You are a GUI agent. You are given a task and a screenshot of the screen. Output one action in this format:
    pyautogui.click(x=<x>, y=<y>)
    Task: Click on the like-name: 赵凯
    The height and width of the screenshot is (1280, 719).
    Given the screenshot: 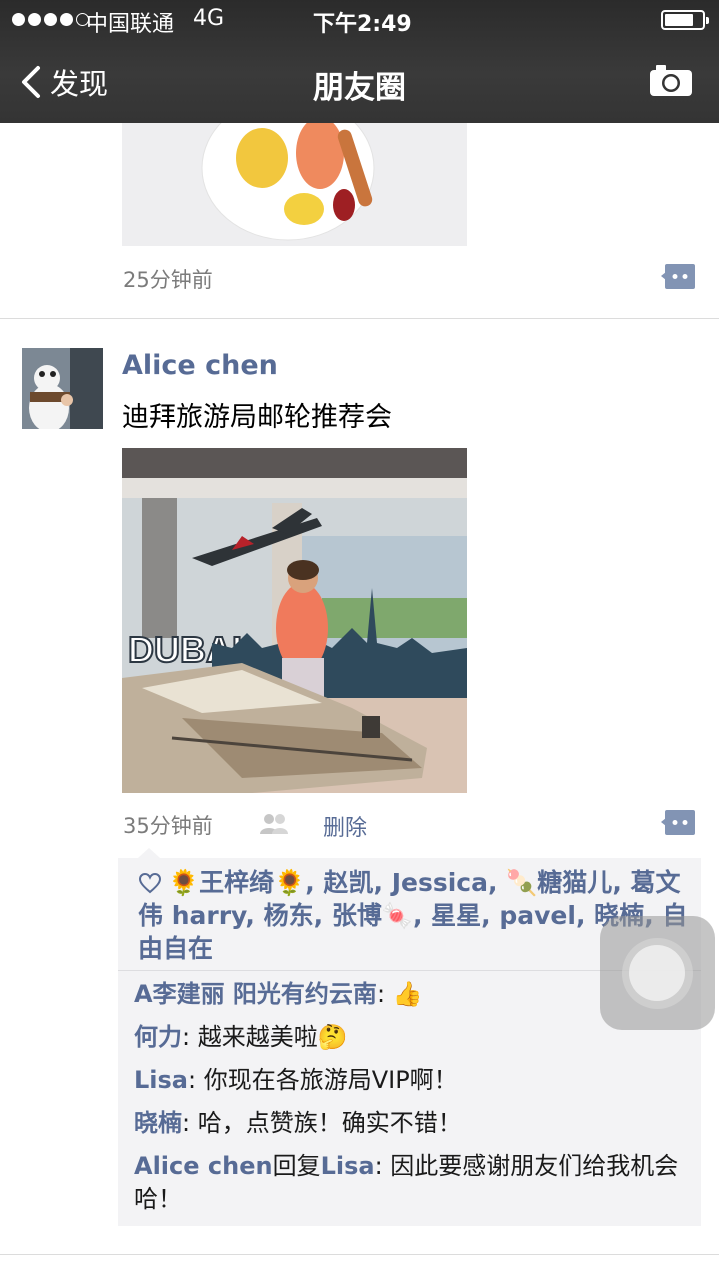 What is the action you would take?
    pyautogui.click(x=348, y=882)
    